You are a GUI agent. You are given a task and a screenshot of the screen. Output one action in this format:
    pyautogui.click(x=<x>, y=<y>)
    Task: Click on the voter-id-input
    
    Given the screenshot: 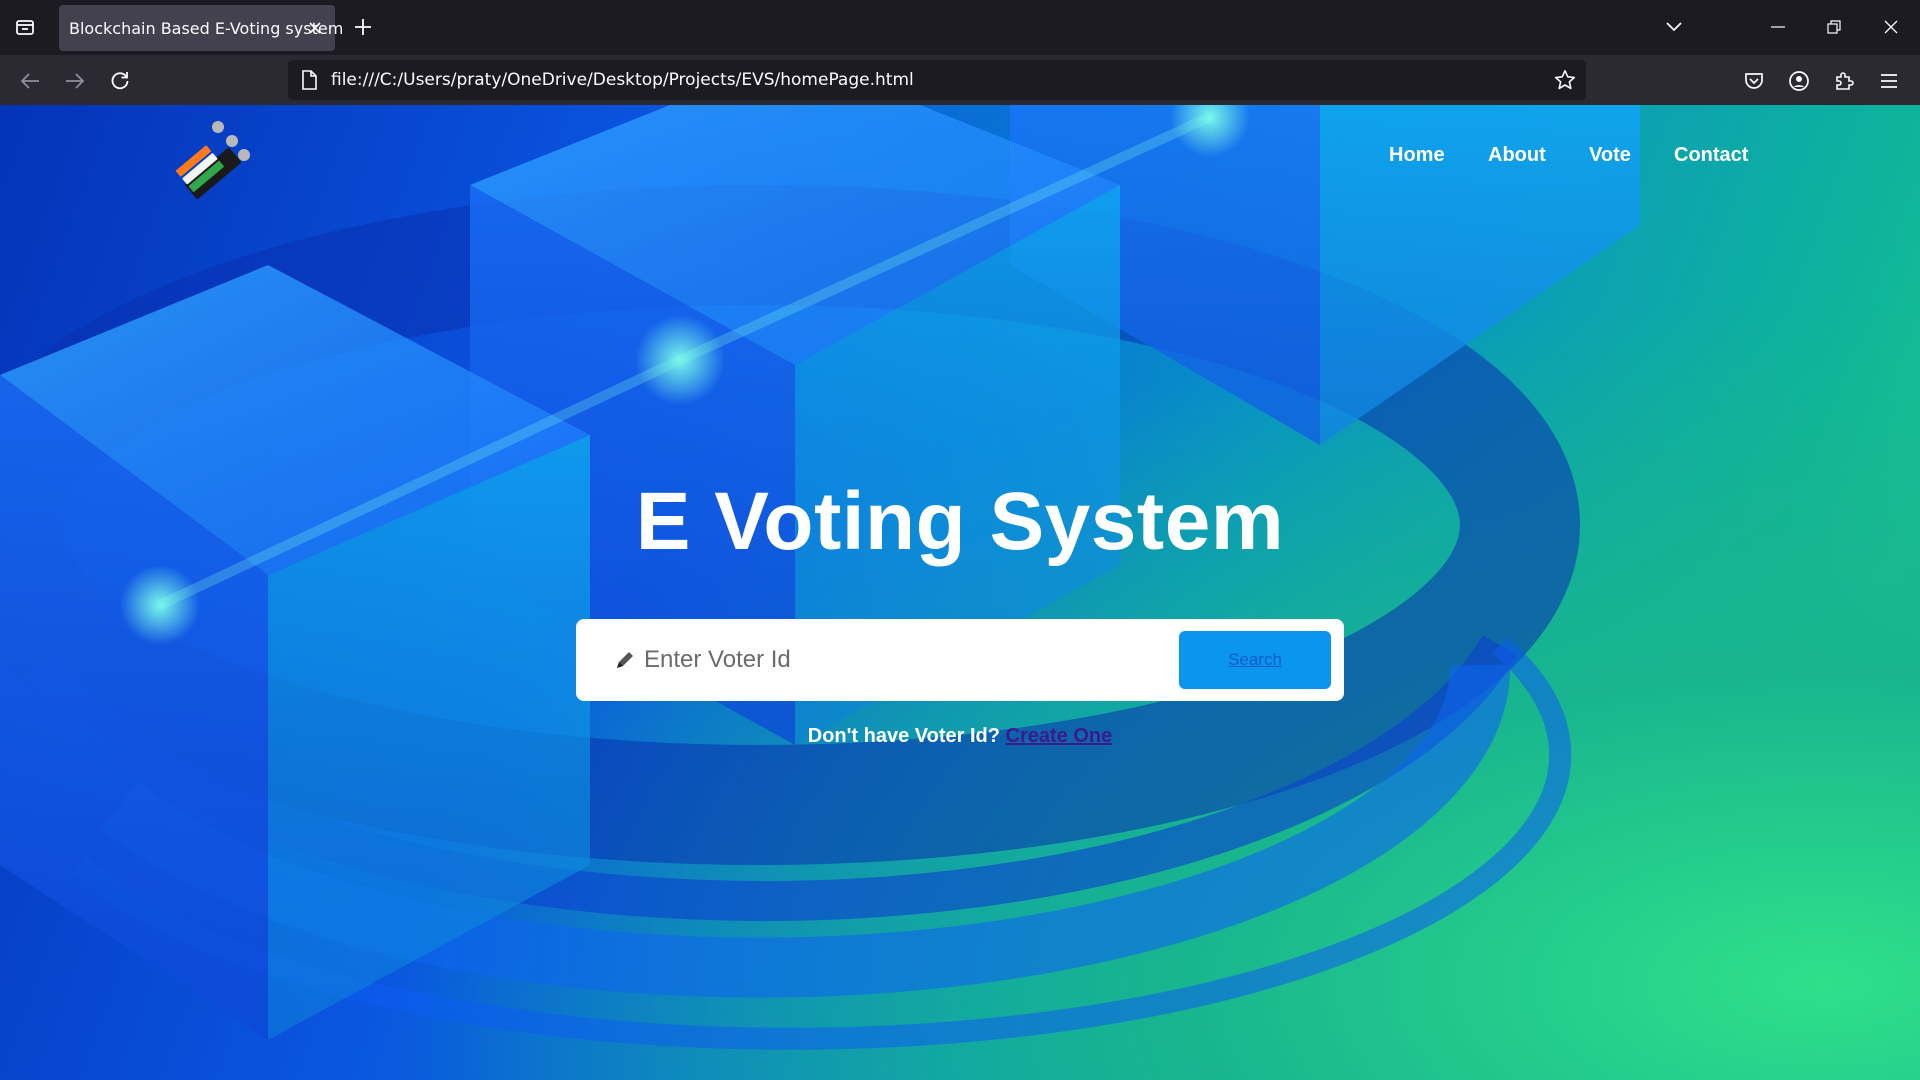 What is the action you would take?
    pyautogui.click(x=892, y=660)
    